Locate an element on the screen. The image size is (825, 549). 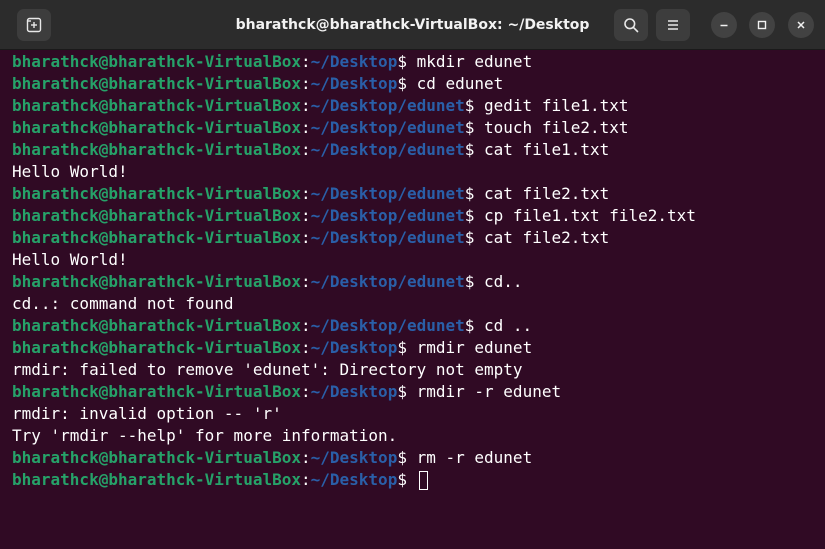
hamburger-menu-icon is located at coordinates (673, 25).